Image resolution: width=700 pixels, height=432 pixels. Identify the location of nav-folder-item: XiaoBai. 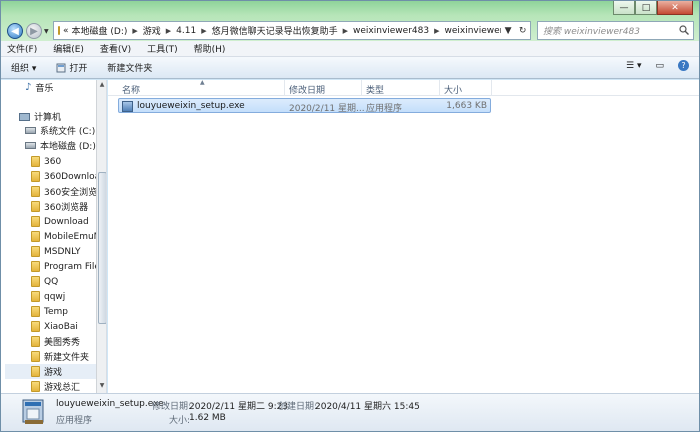
(54, 326).